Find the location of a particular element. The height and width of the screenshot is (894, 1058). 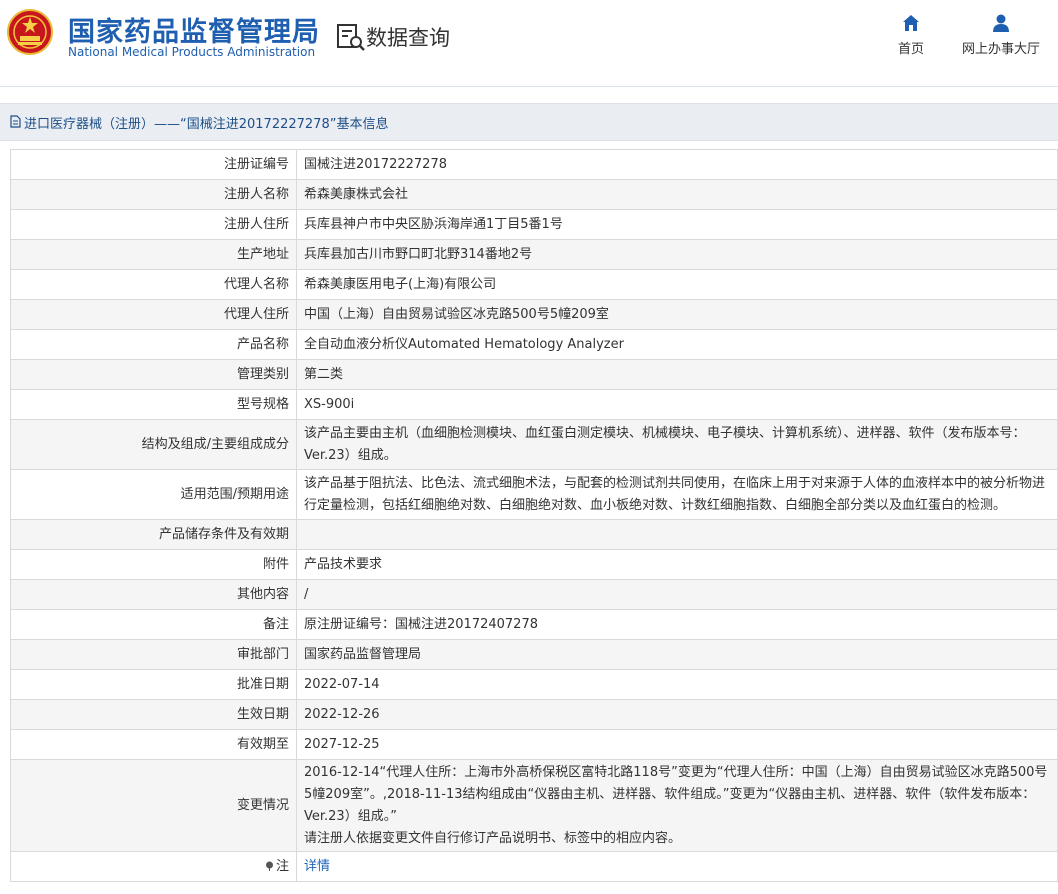

row-value: 希森美康医用电子(上海)有限公司 is located at coordinates (677, 284).